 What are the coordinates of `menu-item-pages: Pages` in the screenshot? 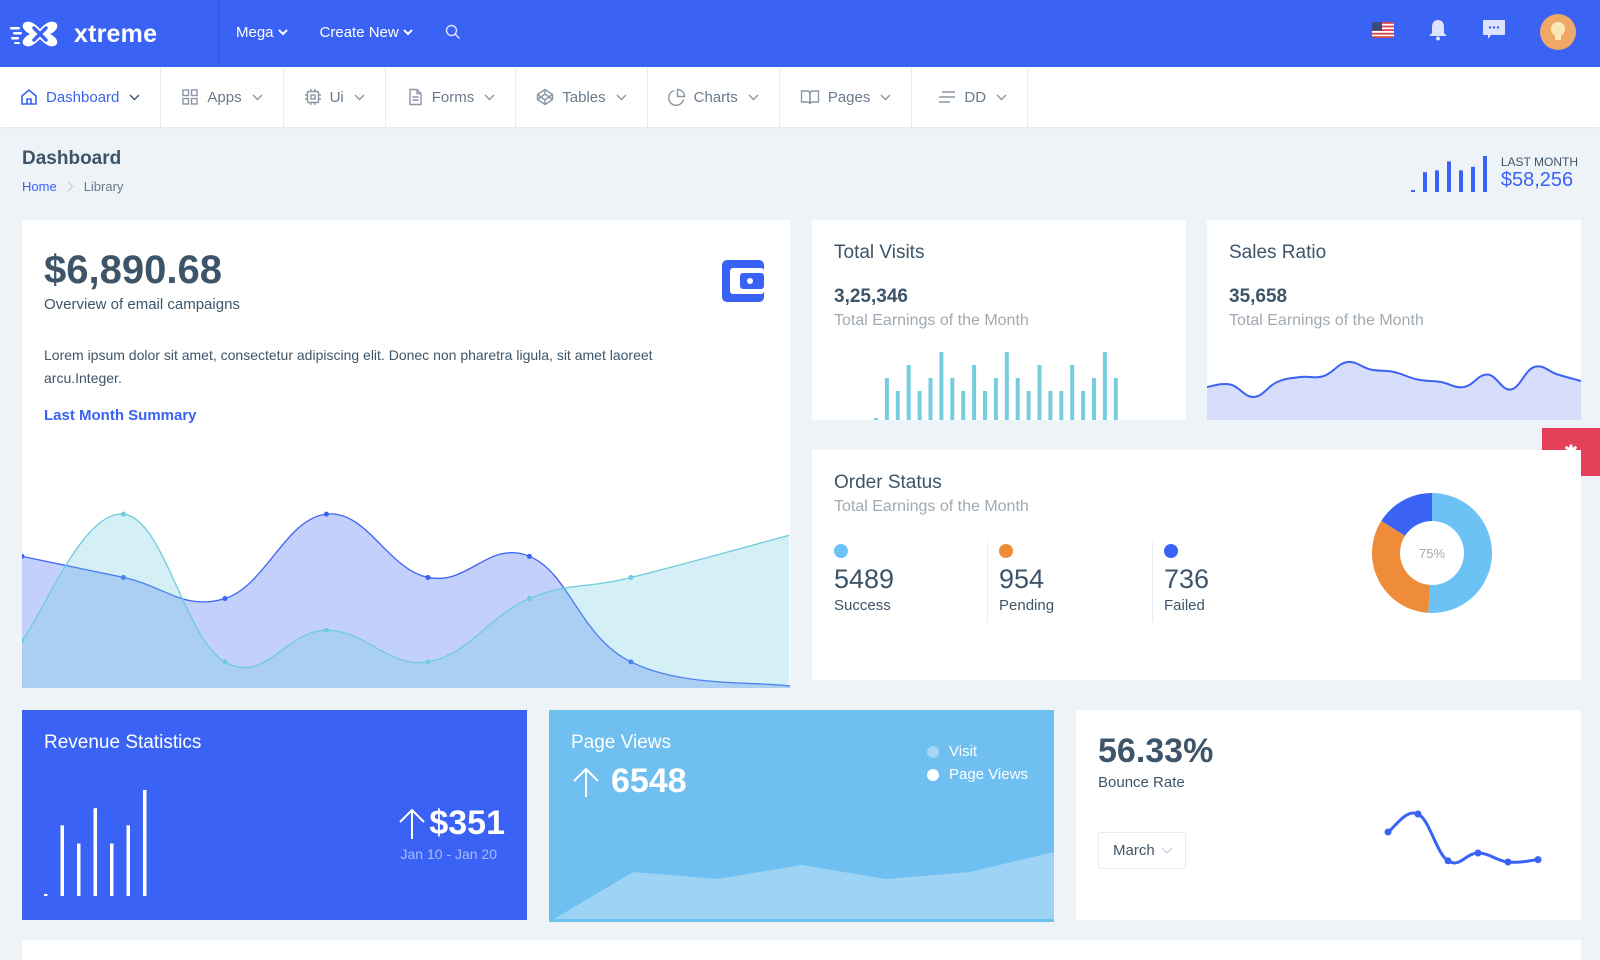 It's located at (846, 97).